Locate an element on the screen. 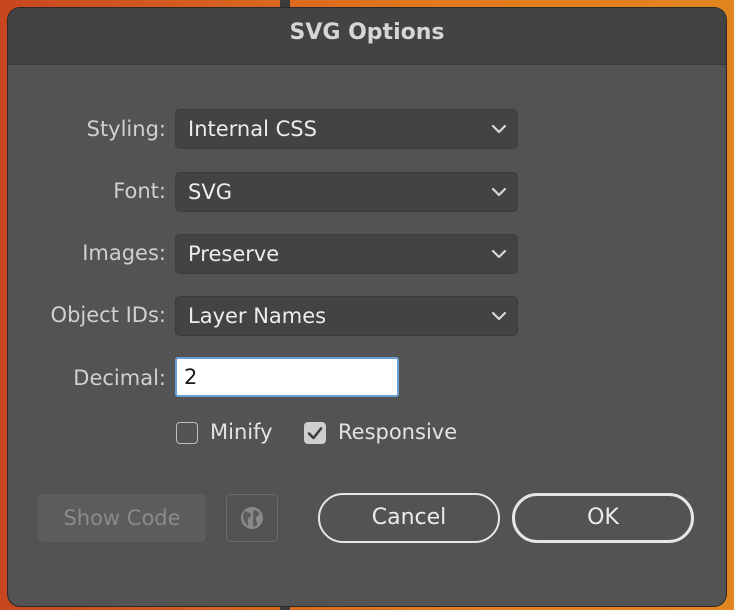  checkmark-icon is located at coordinates (315, 433).